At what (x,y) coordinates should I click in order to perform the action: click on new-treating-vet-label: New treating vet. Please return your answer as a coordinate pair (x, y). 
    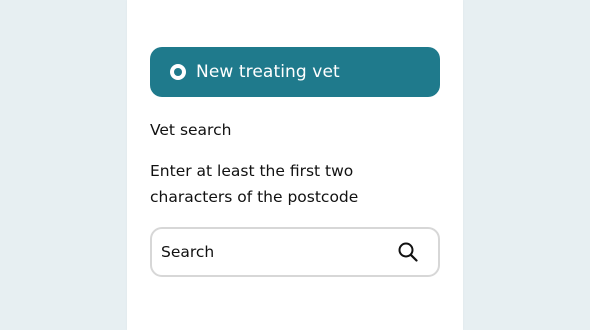
    Looking at the image, I should click on (268, 72).